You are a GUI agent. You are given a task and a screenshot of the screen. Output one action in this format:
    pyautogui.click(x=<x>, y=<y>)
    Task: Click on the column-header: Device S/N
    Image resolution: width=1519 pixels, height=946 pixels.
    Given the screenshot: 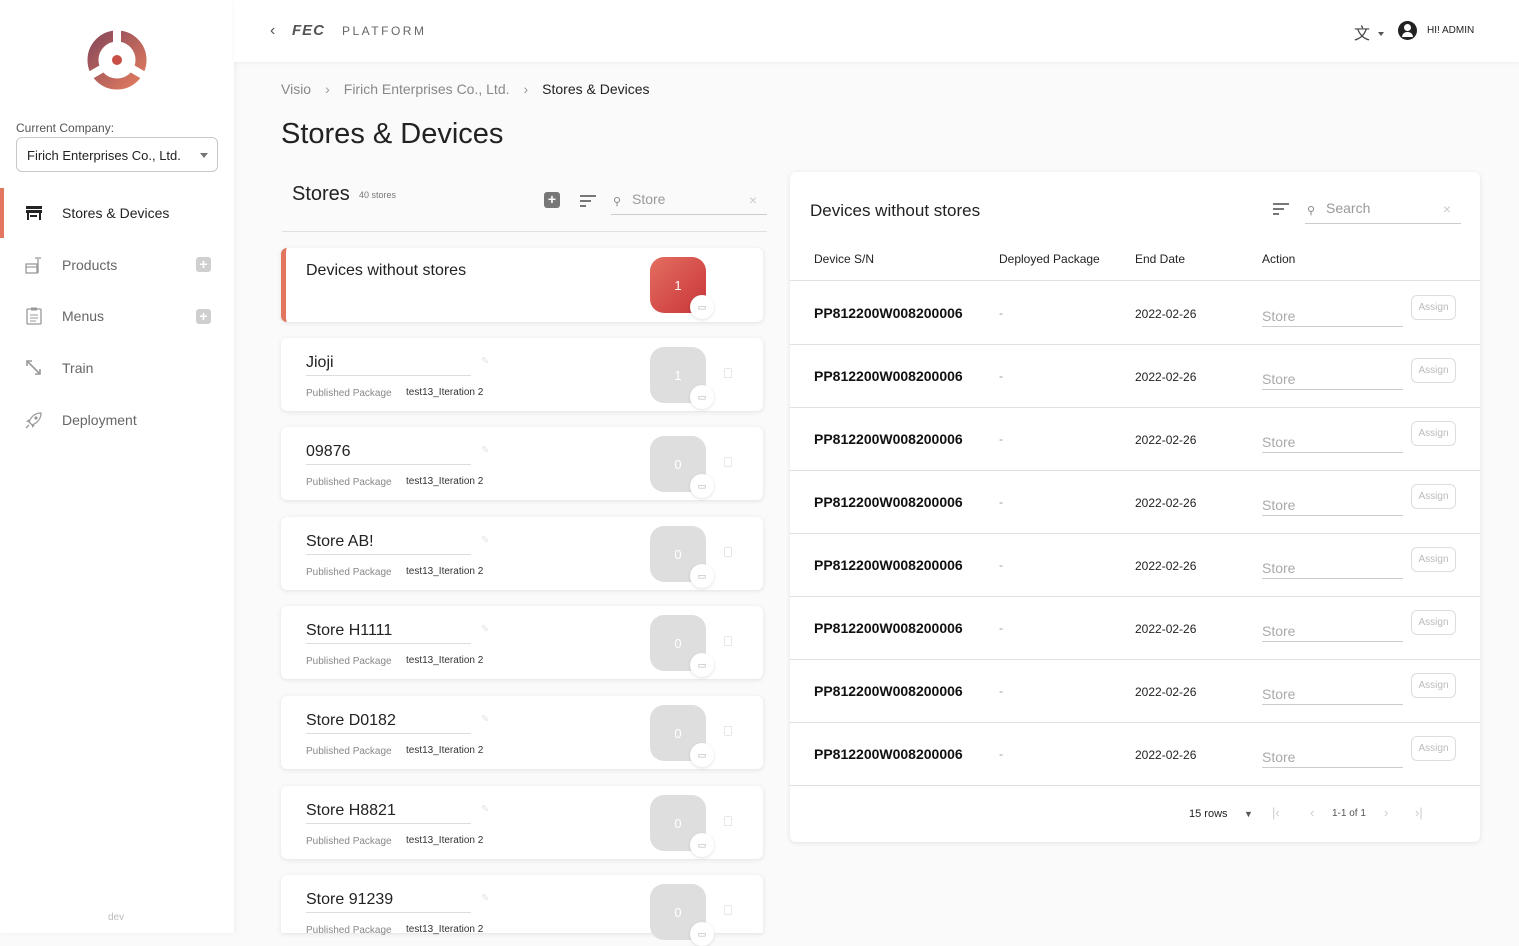 What is the action you would take?
    pyautogui.click(x=844, y=259)
    